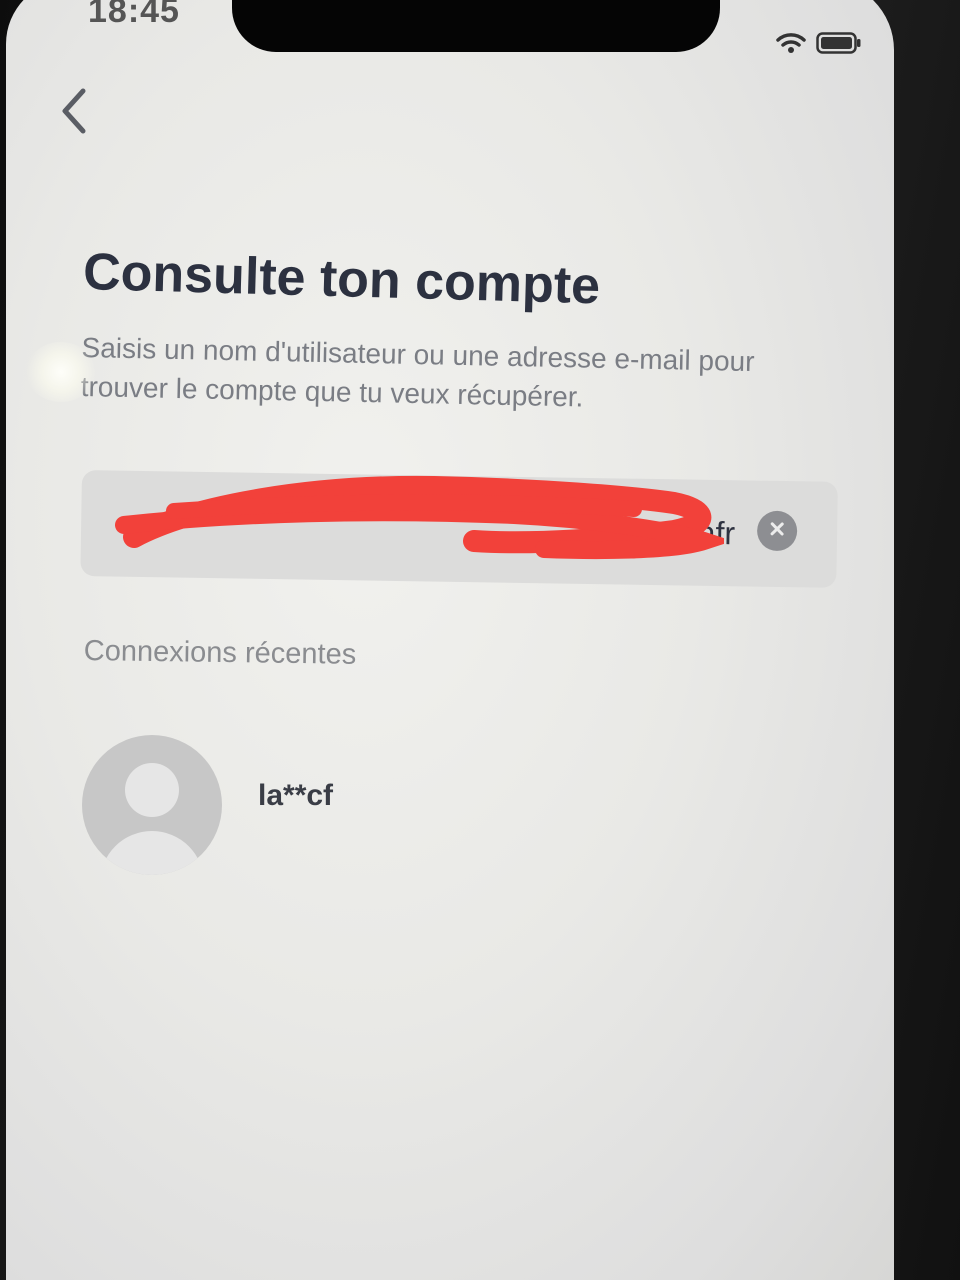  I want to click on clear-button, so click(777, 531).